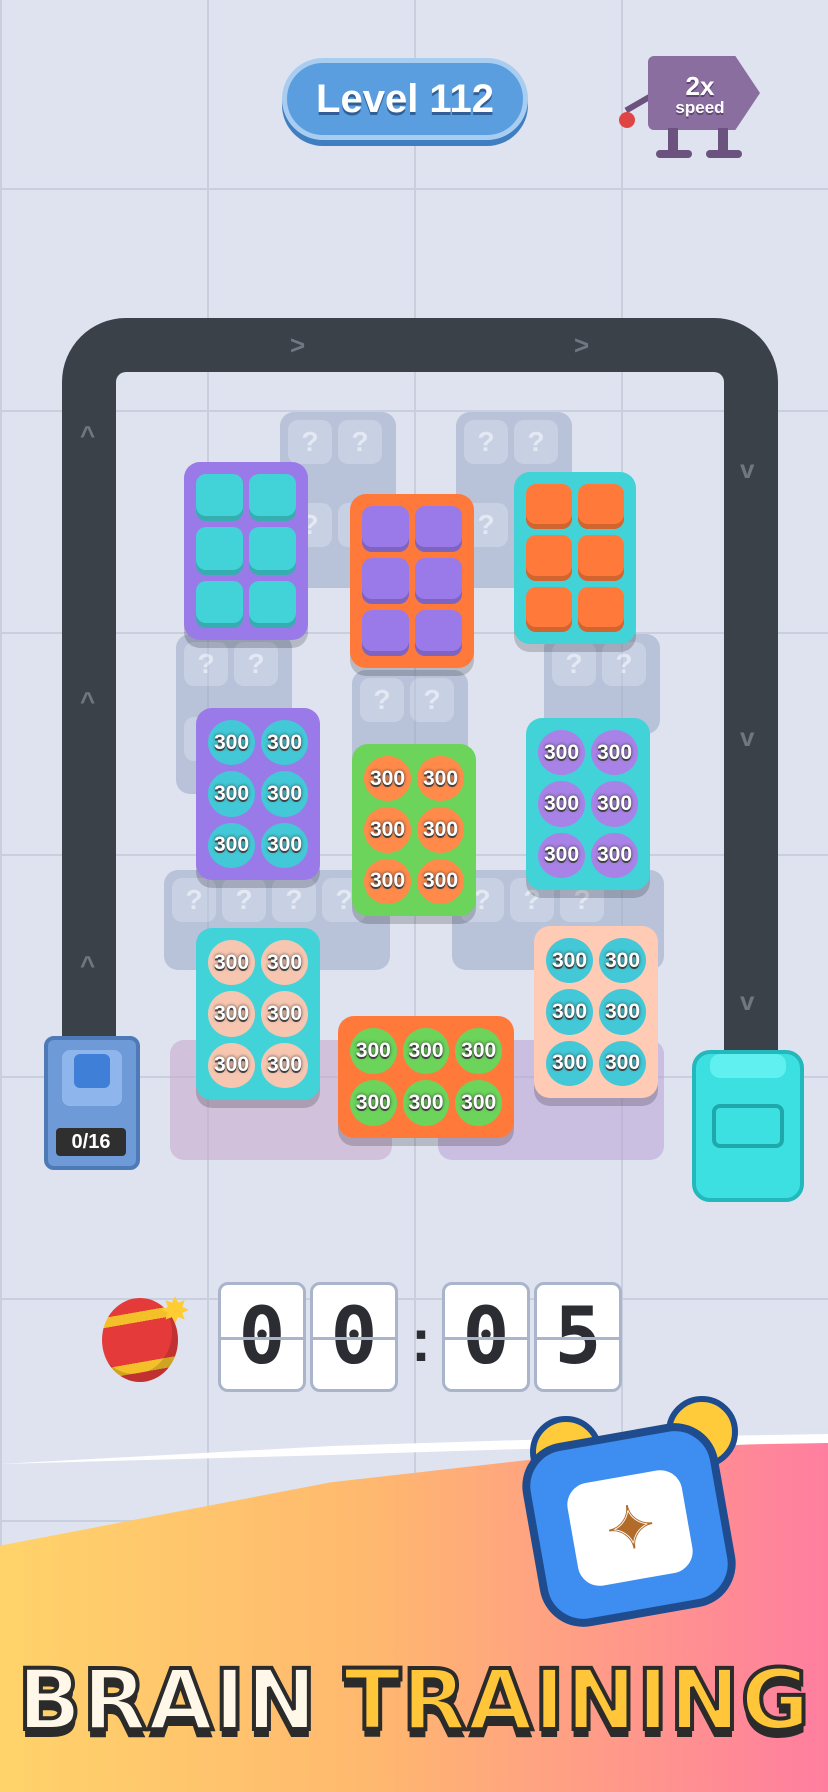  Describe the element at coordinates (748, 1066) in the screenshot. I see `oven-top` at that location.